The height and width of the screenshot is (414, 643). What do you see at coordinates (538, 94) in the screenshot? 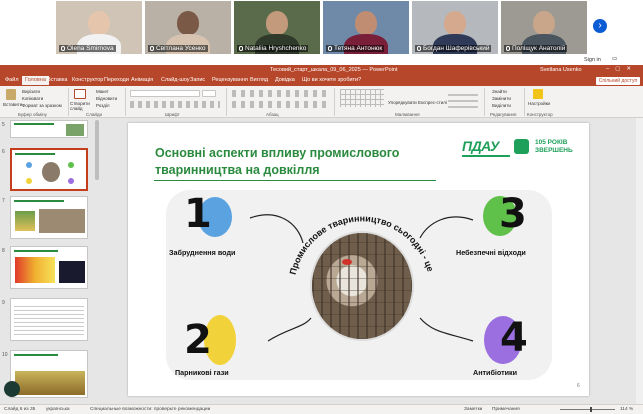
I see `designer-icon` at bounding box center [538, 94].